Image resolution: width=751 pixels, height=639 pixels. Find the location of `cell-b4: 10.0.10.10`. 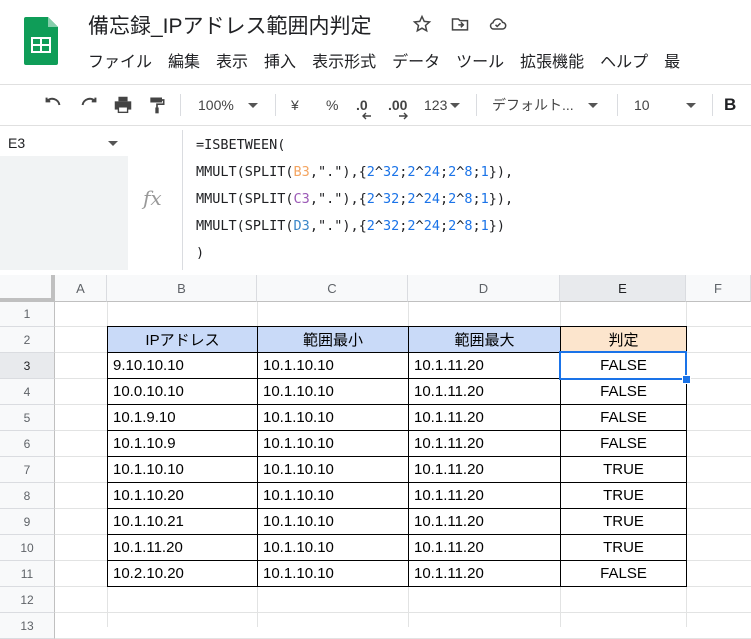

cell-b4: 10.0.10.10 is located at coordinates (182, 391).